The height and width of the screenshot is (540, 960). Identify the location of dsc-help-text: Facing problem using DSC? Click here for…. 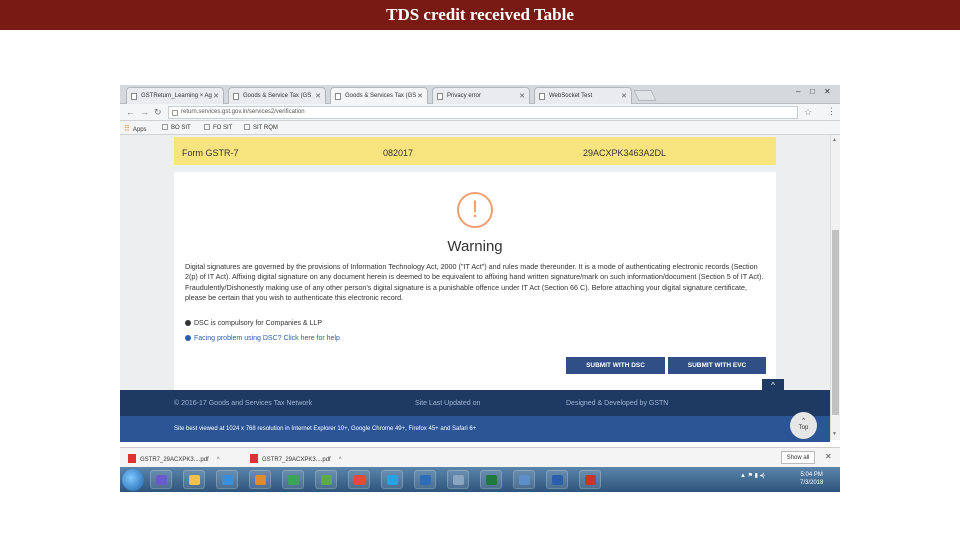
(267, 338).